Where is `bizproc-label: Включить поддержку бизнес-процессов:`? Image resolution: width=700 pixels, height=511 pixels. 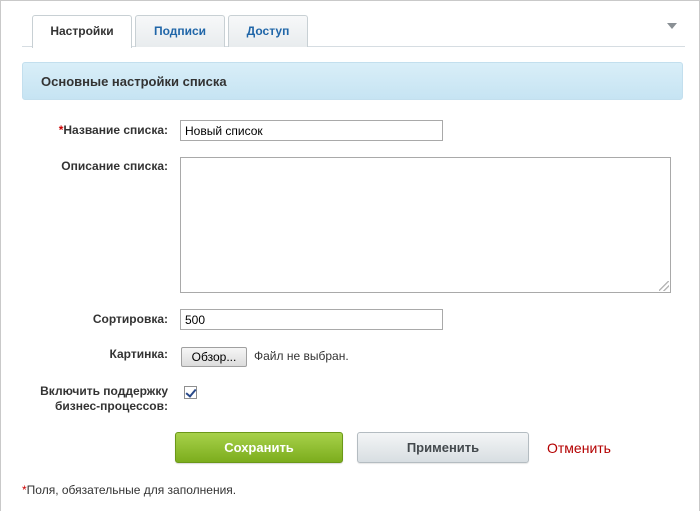 bizproc-label: Включить поддержку бизнес-процессов: is located at coordinates (104, 399).